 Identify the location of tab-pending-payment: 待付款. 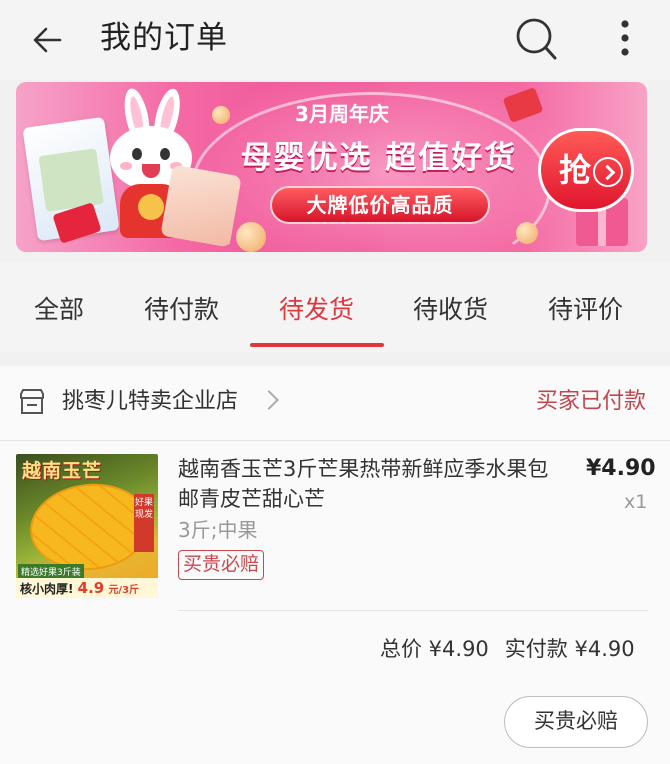
(181, 310).